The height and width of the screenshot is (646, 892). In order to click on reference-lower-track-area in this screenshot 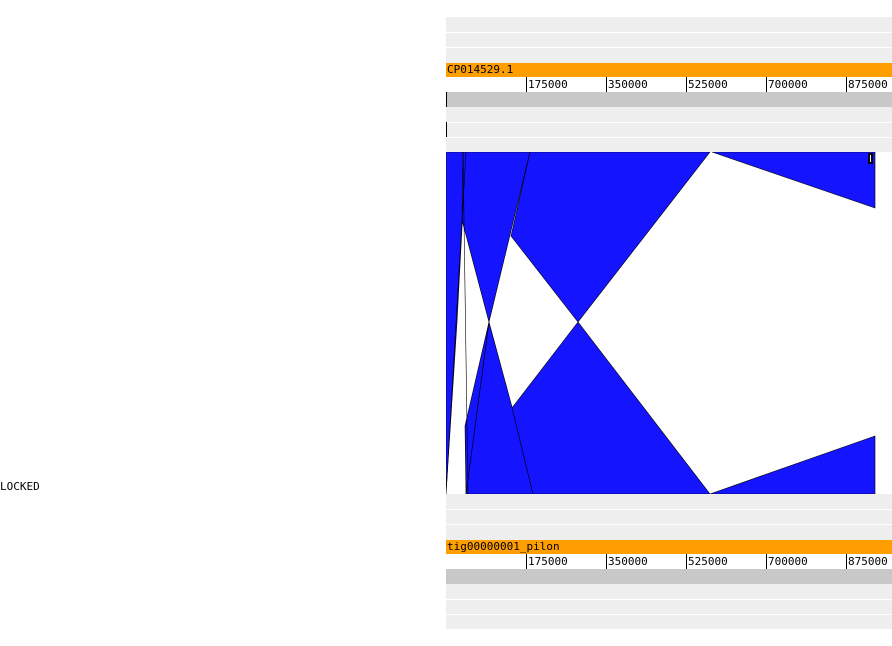, I will do `click(669, 129)`.